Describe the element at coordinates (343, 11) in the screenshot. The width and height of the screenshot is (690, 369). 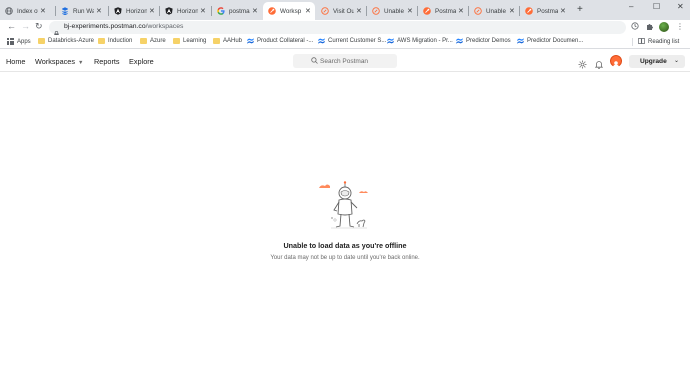
I see `tab-title: Visit Ou` at that location.